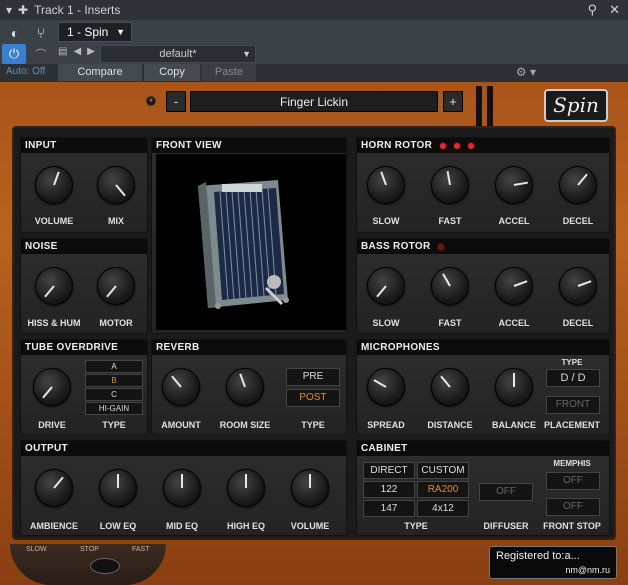 The image size is (628, 585). What do you see at coordinates (314, 10) in the screenshot?
I see `window-titlebar: ▾ ✚ Track 1 - Inserts ⚲ ✕` at bounding box center [314, 10].